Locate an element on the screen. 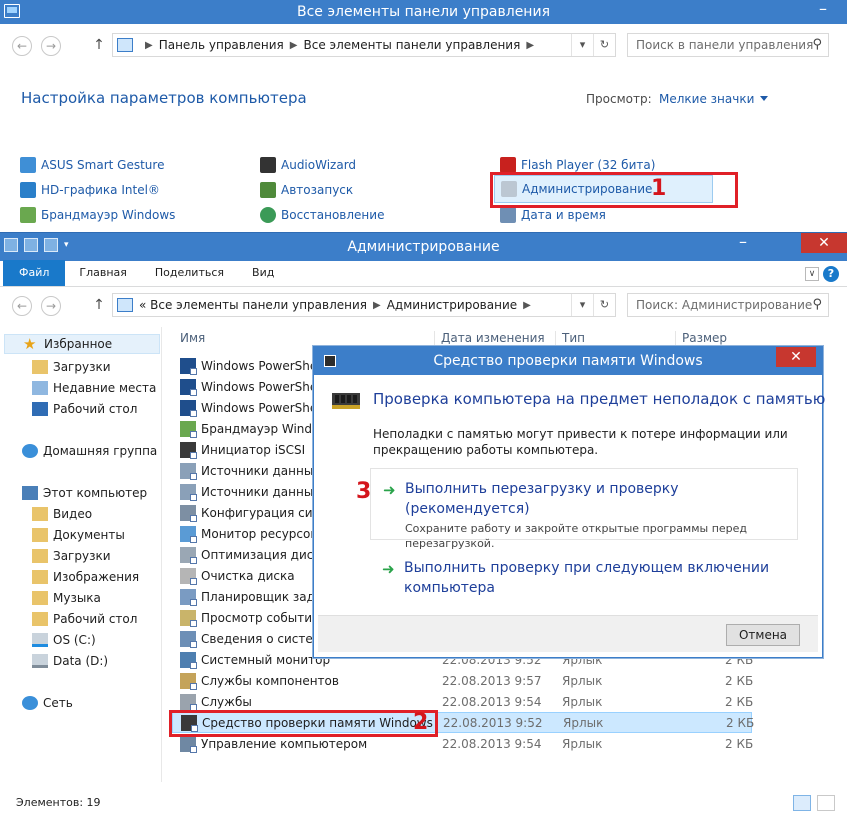 This screenshot has height=819, width=847. memory-chip-icon is located at coordinates (330, 361).